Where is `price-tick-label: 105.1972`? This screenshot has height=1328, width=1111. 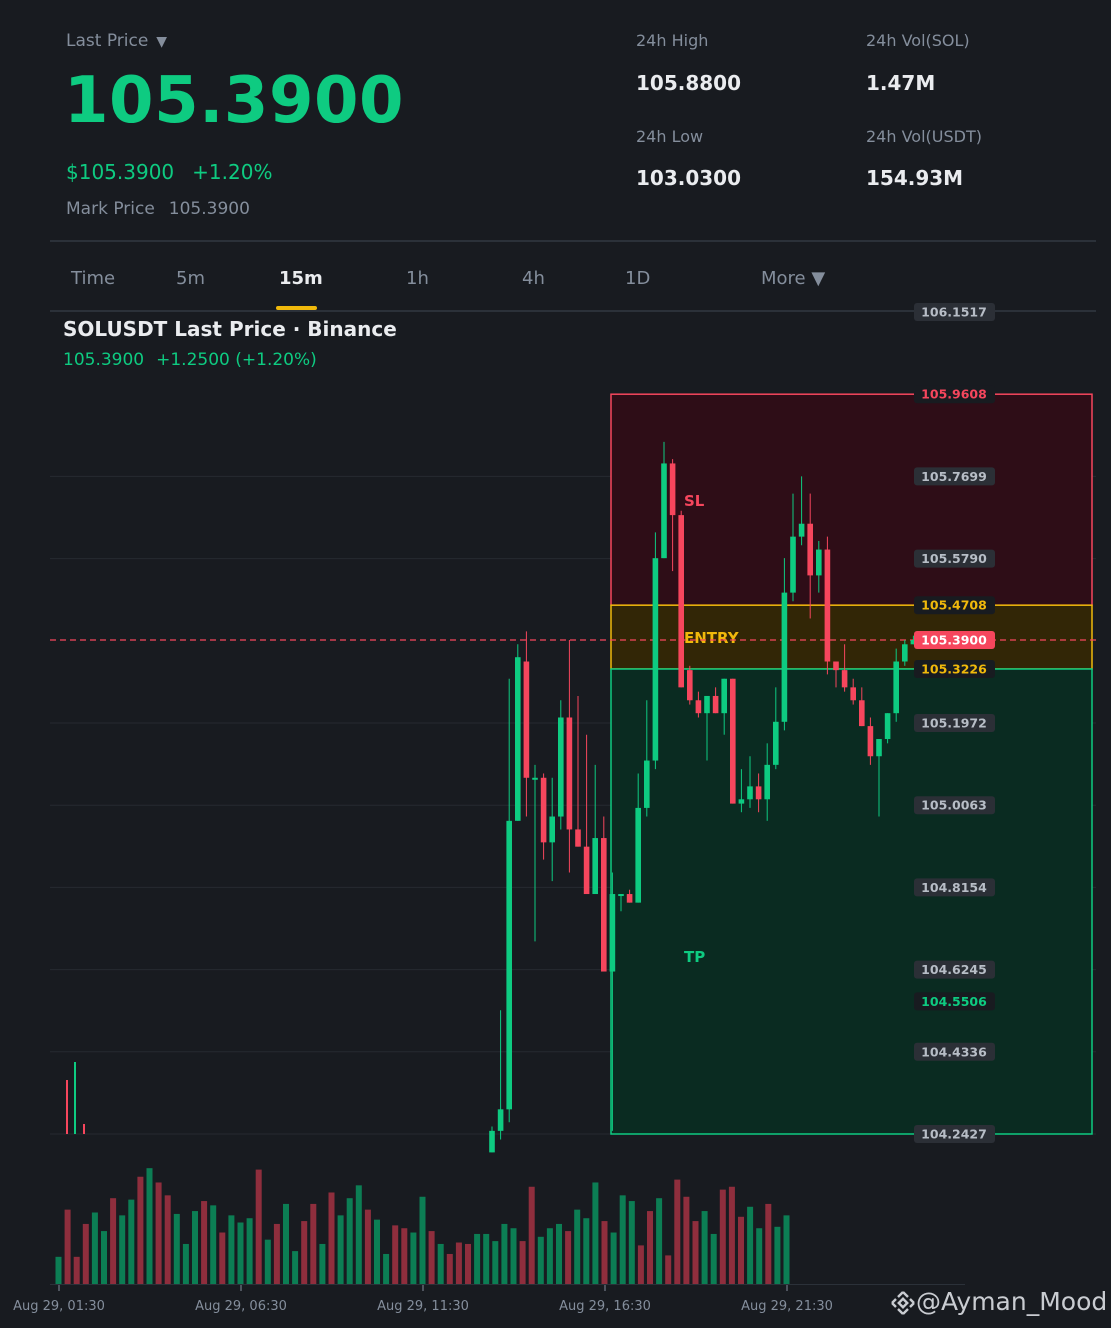
price-tick-label: 105.1972 is located at coordinates (954, 723).